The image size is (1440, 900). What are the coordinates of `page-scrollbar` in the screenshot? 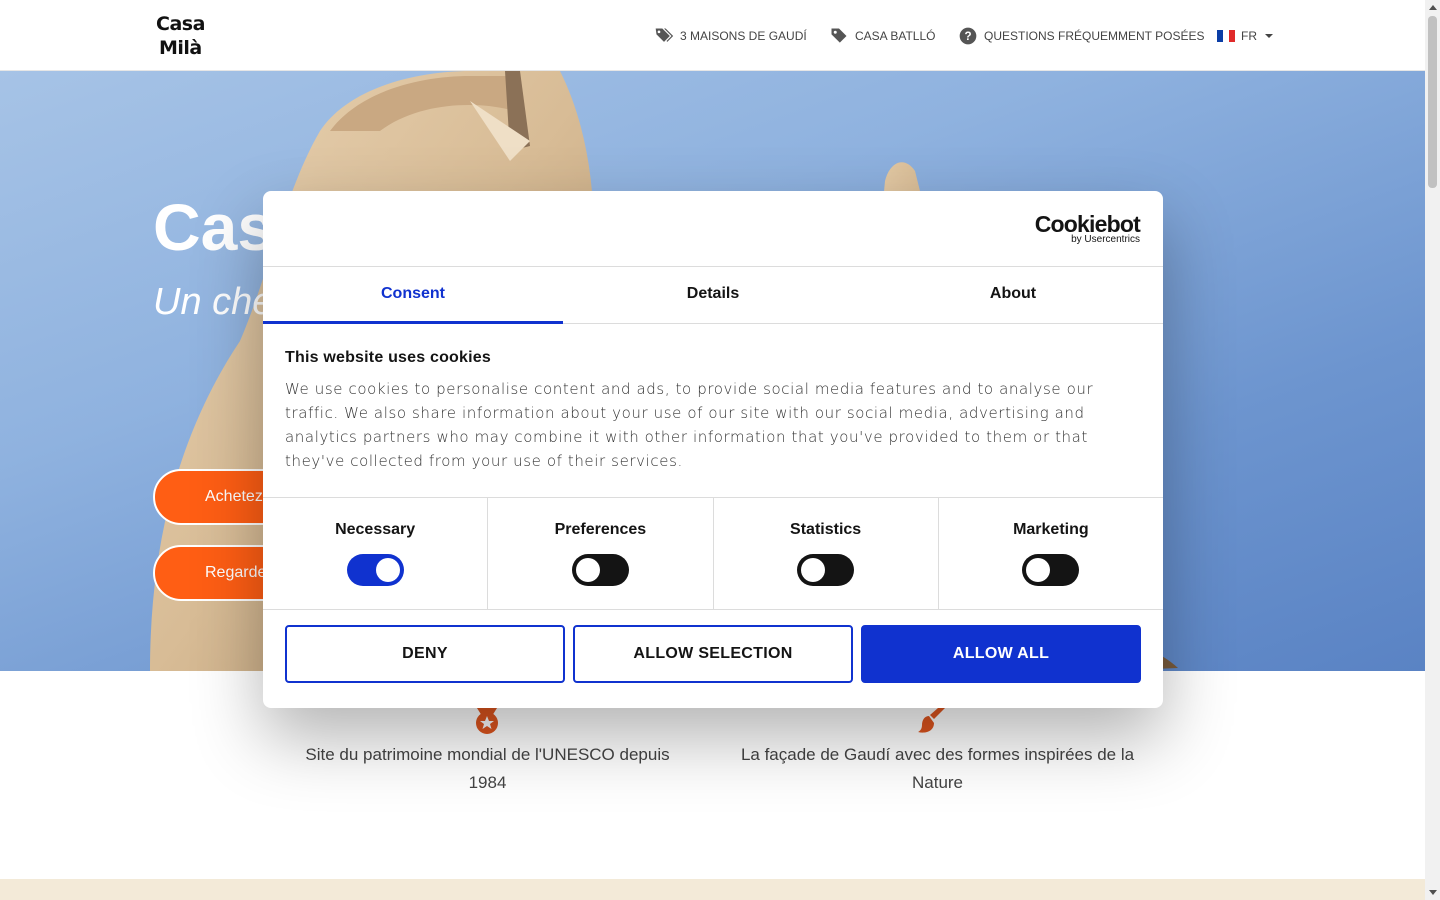 It's located at (1432, 450).